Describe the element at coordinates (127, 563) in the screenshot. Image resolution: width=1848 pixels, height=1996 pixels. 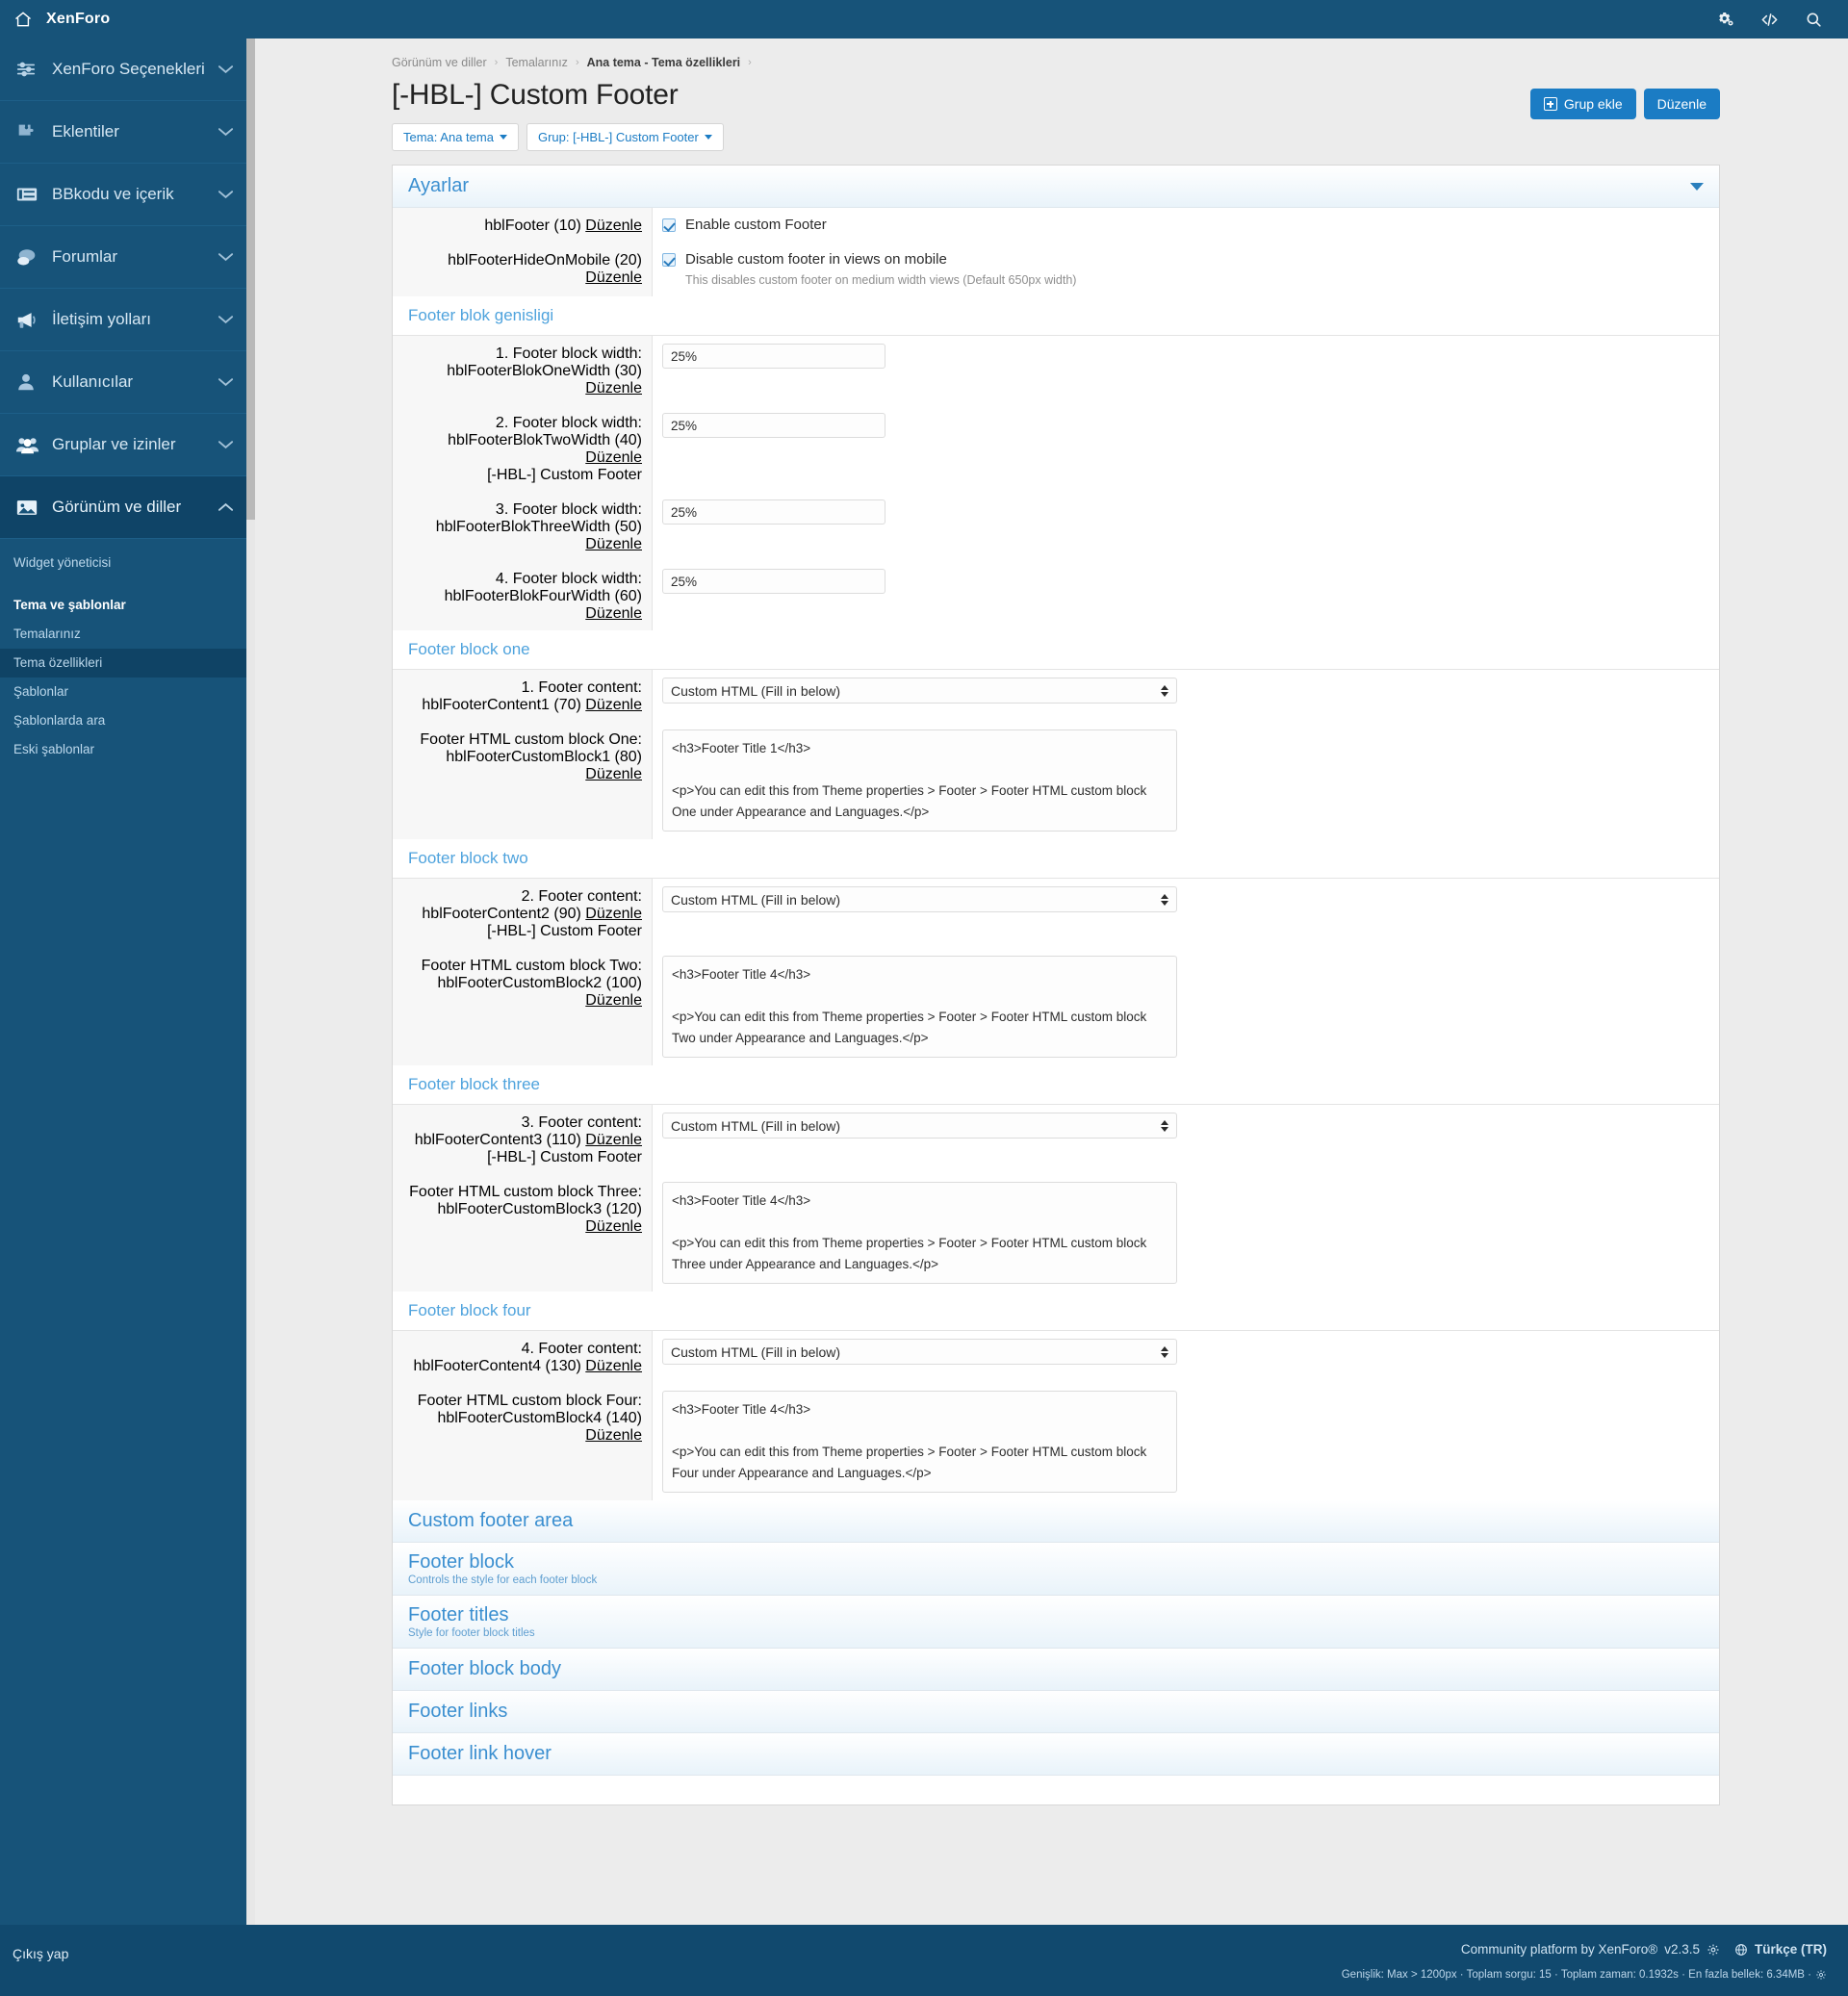
I see `sidebar-subitem-widget-manager: Widget yöneticisi` at that location.